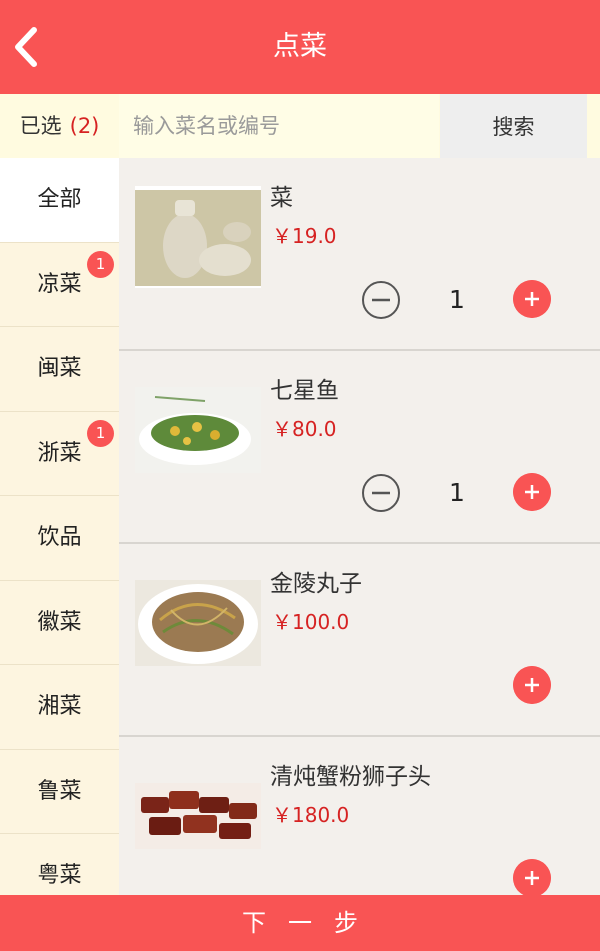  What do you see at coordinates (40, 126) in the screenshot?
I see `selected-label: 已选` at bounding box center [40, 126].